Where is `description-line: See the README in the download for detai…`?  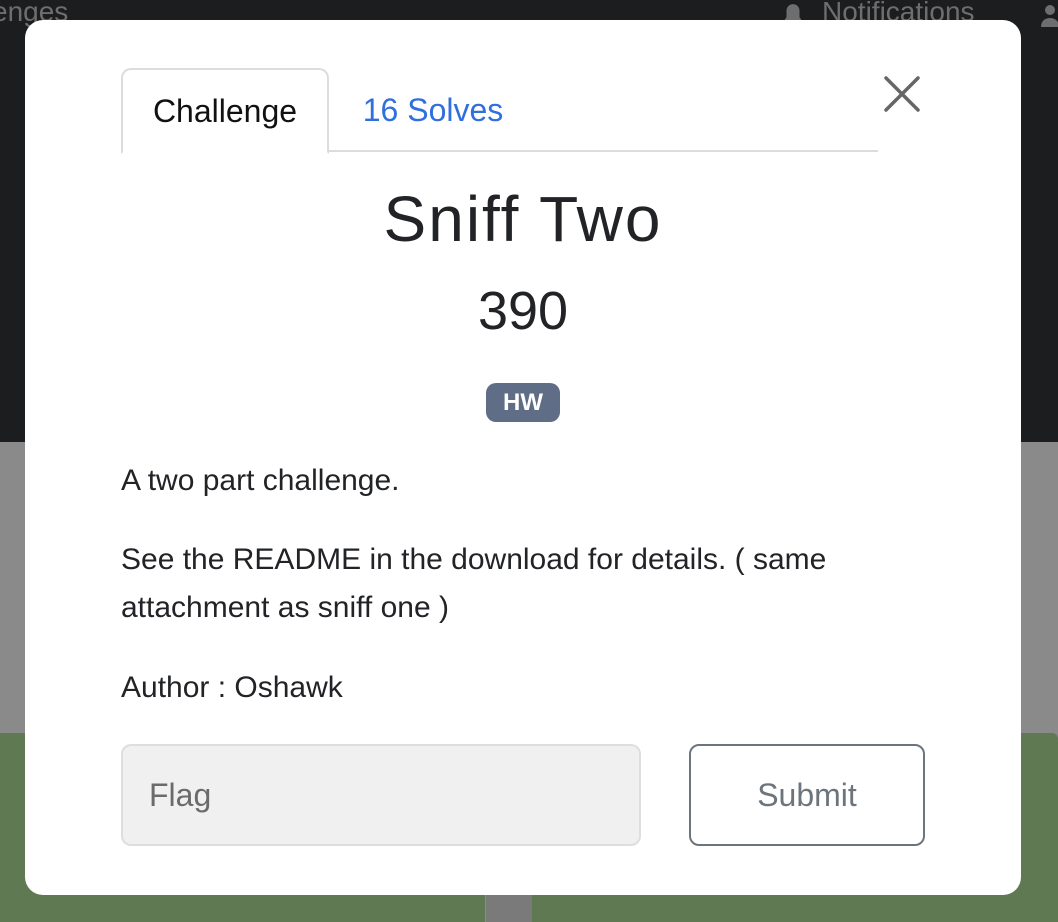 description-line: See the README in the download for detai… is located at coordinates (474, 583).